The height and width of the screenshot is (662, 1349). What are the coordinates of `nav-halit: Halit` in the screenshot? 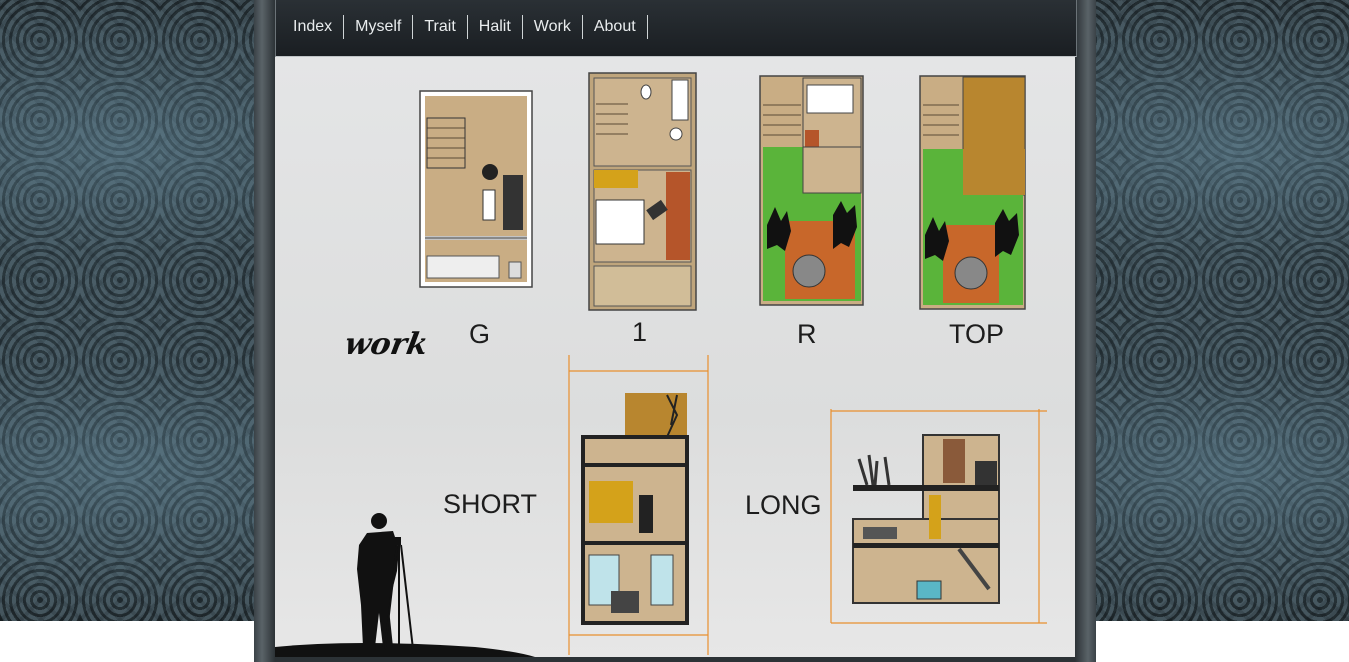 It's located at (495, 27).